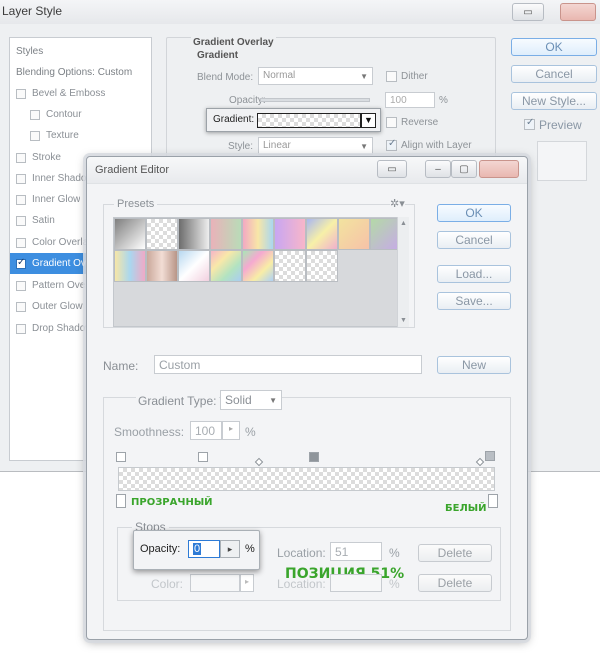  Describe the element at coordinates (414, 76) in the screenshot. I see `dither-label: Dither` at that location.